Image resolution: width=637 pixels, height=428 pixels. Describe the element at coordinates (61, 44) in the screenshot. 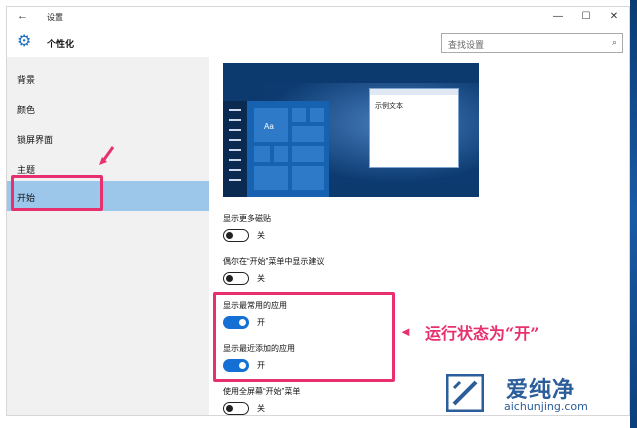

I see `page-title: 个性化` at that location.